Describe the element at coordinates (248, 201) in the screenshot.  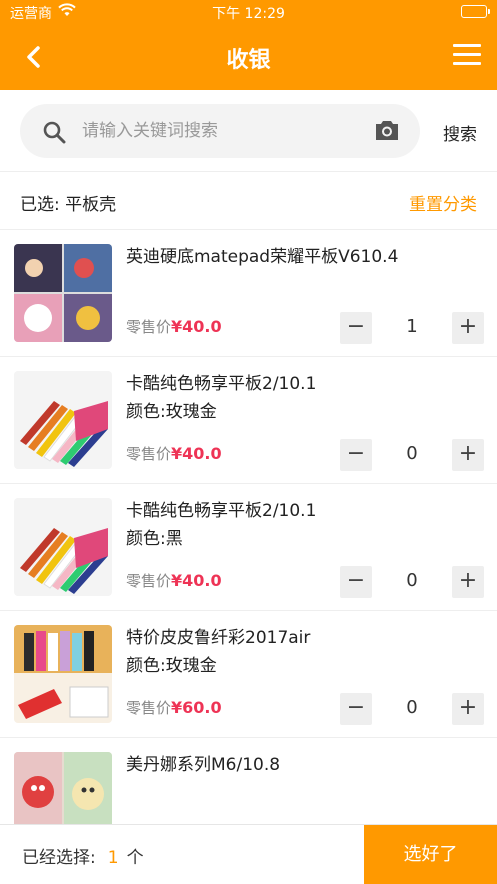
I see `filter-row: 已选: 平板壳 重置分类` at that location.